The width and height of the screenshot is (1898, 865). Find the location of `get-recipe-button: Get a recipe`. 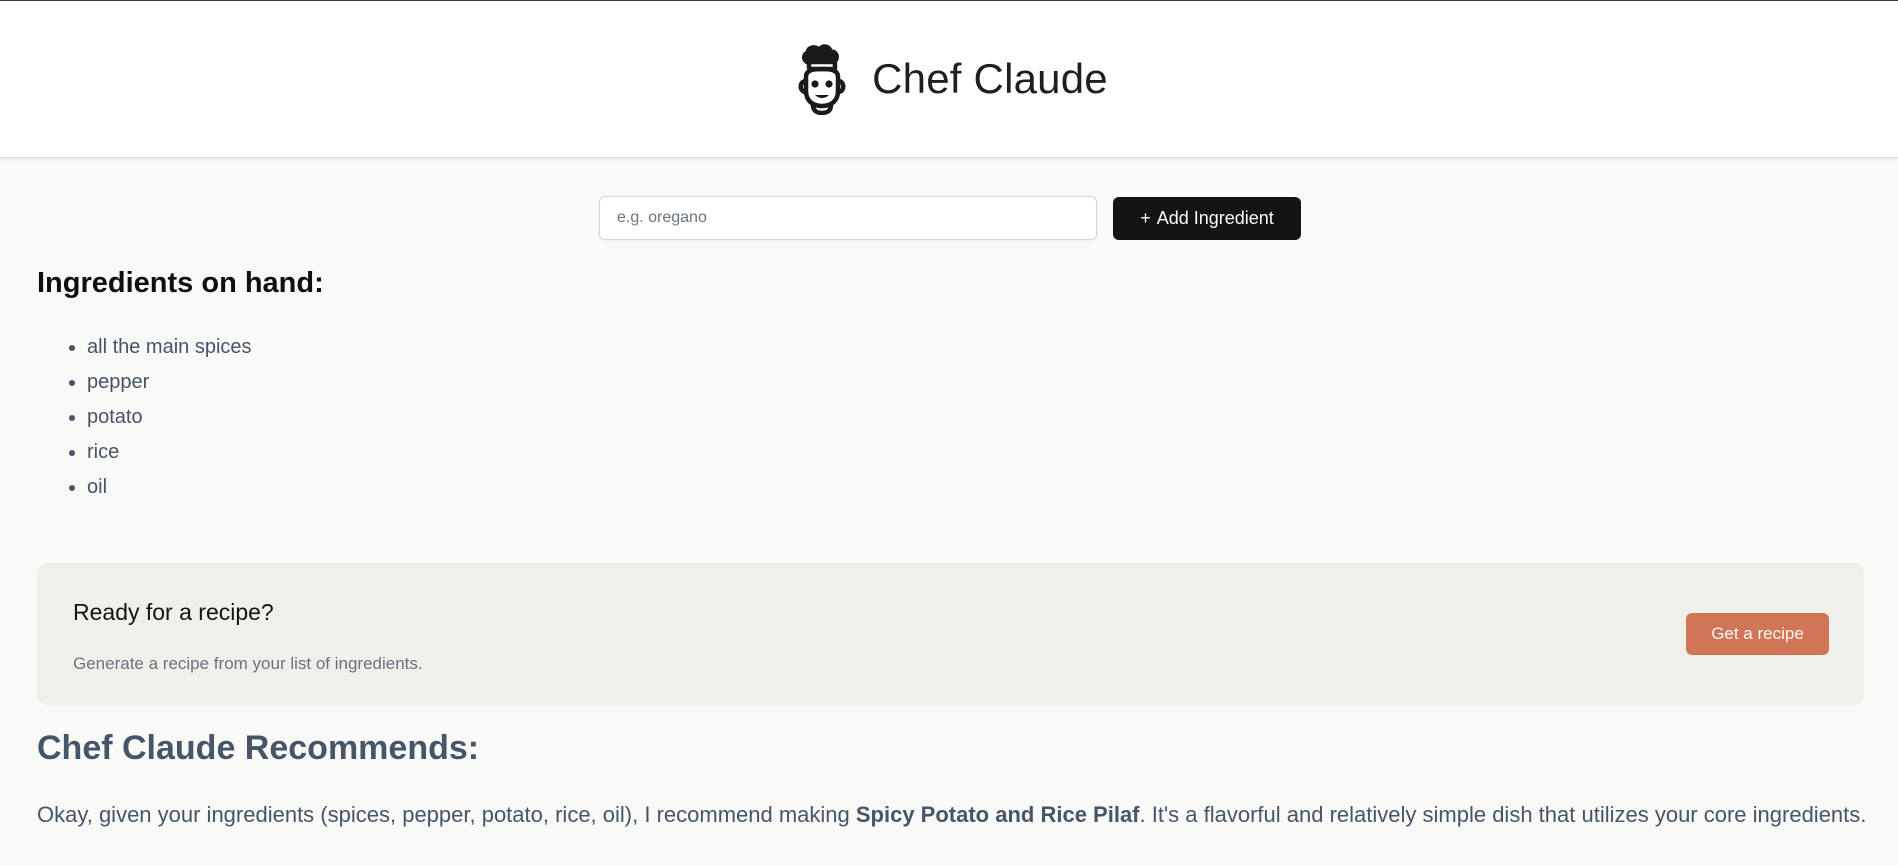

get-recipe-button: Get a recipe is located at coordinates (1757, 634).